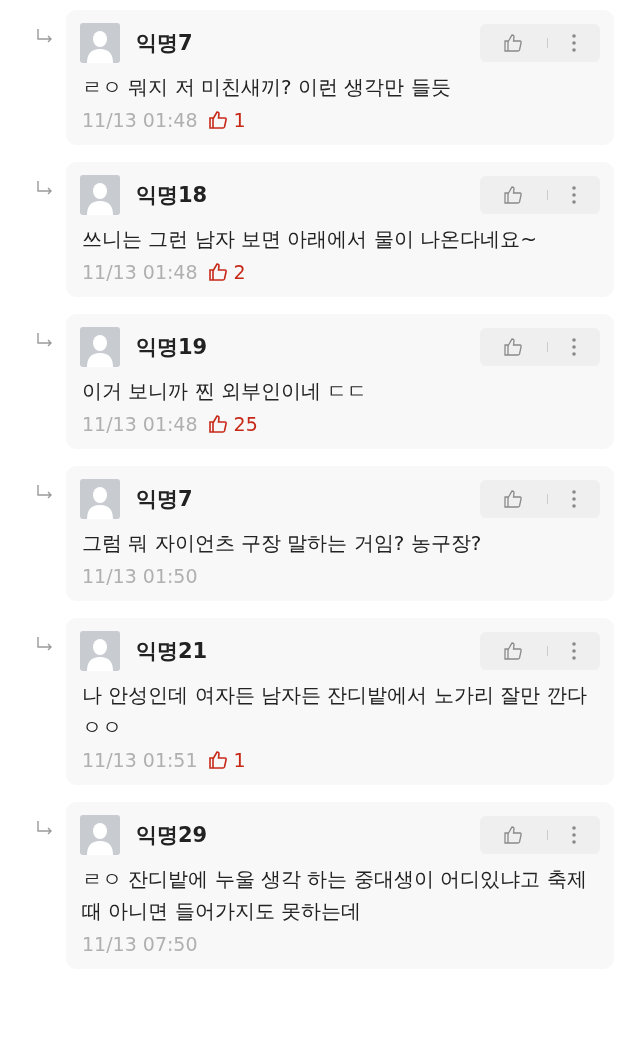  Describe the element at coordinates (172, 195) in the screenshot. I see `author-name: 익명18` at that location.